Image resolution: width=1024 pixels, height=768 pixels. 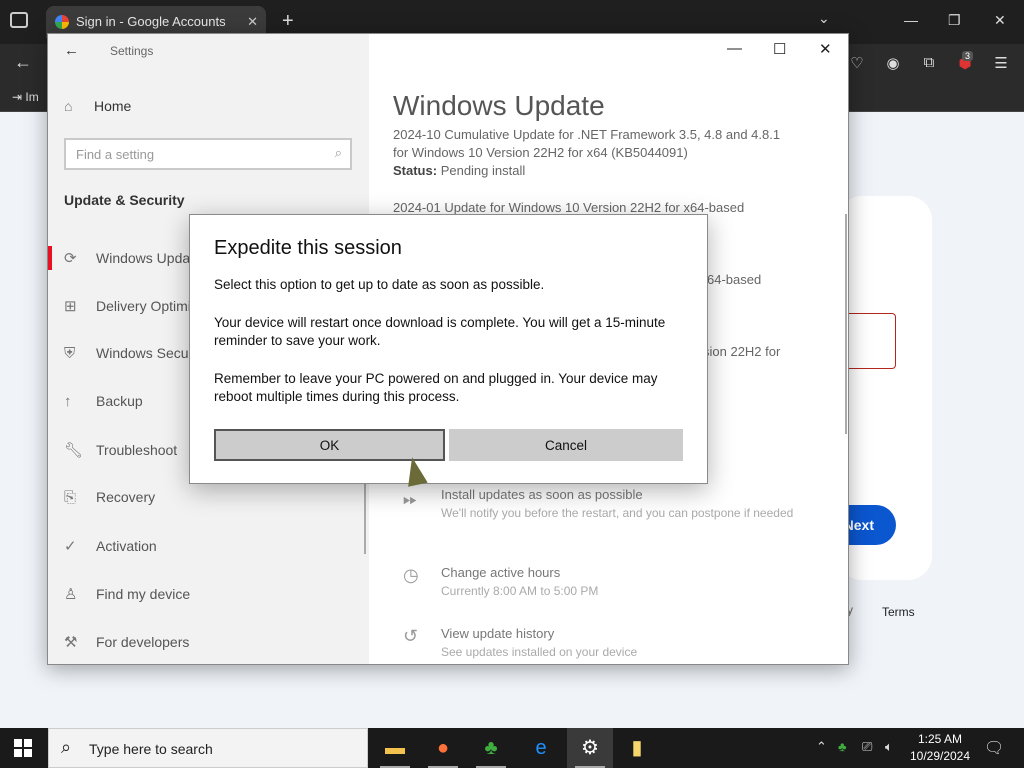 I want to click on refresh-icon: ⟳, so click(x=70, y=258).